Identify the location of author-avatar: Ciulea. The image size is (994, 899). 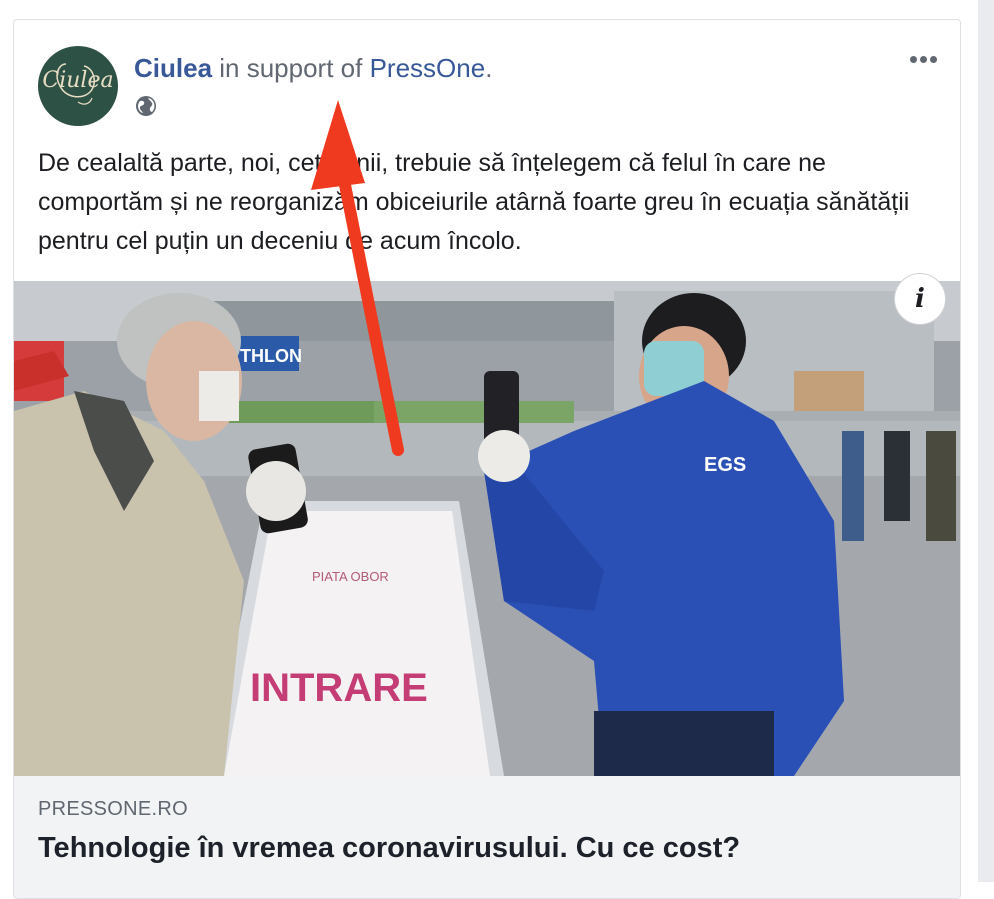
(78, 86).